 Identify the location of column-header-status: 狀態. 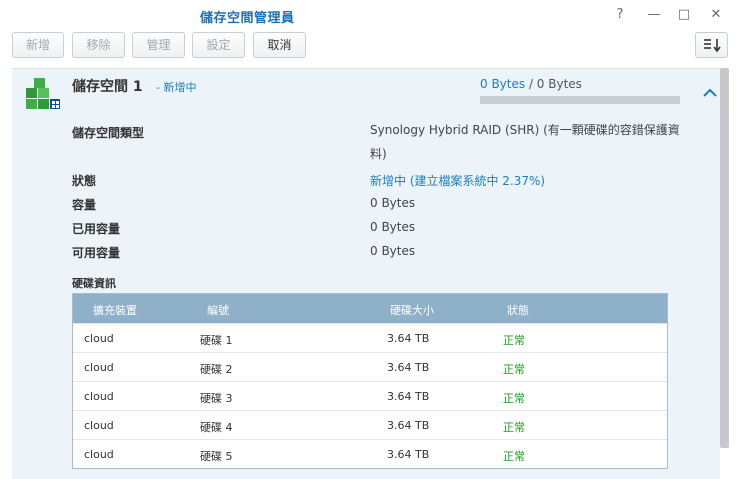
(518, 310).